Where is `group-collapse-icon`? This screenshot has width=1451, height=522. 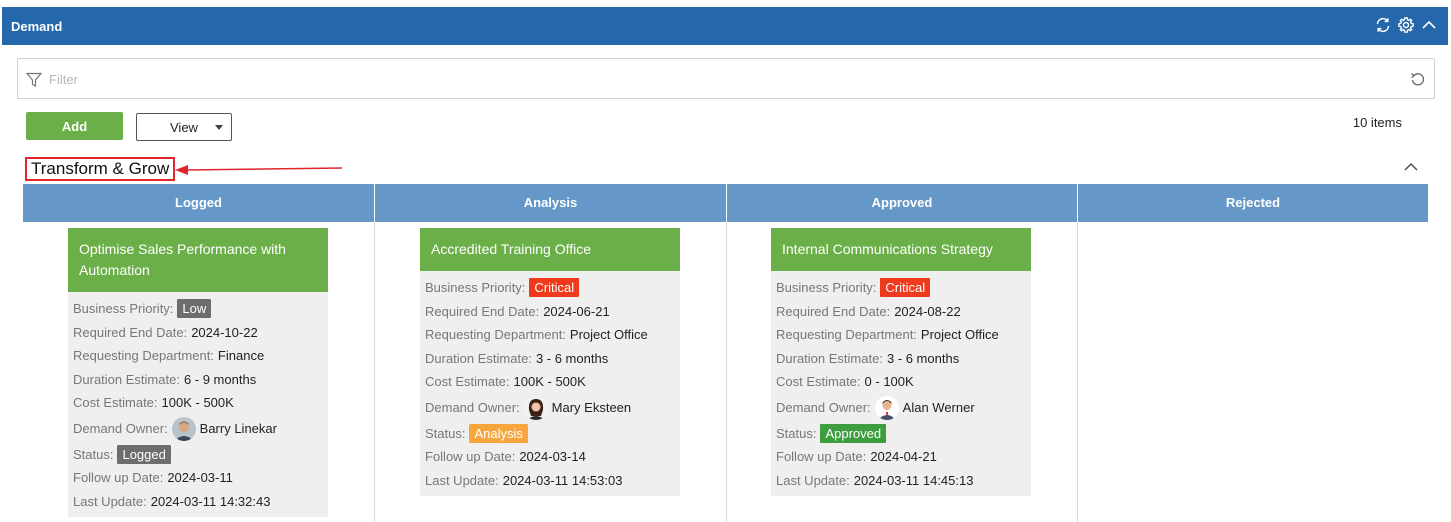
group-collapse-icon is located at coordinates (1411, 167).